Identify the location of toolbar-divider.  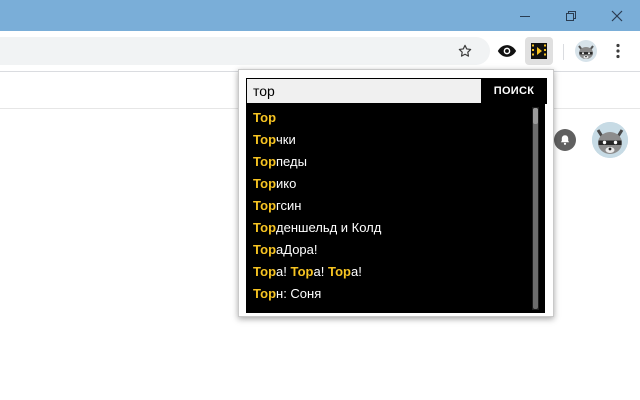
(563, 52).